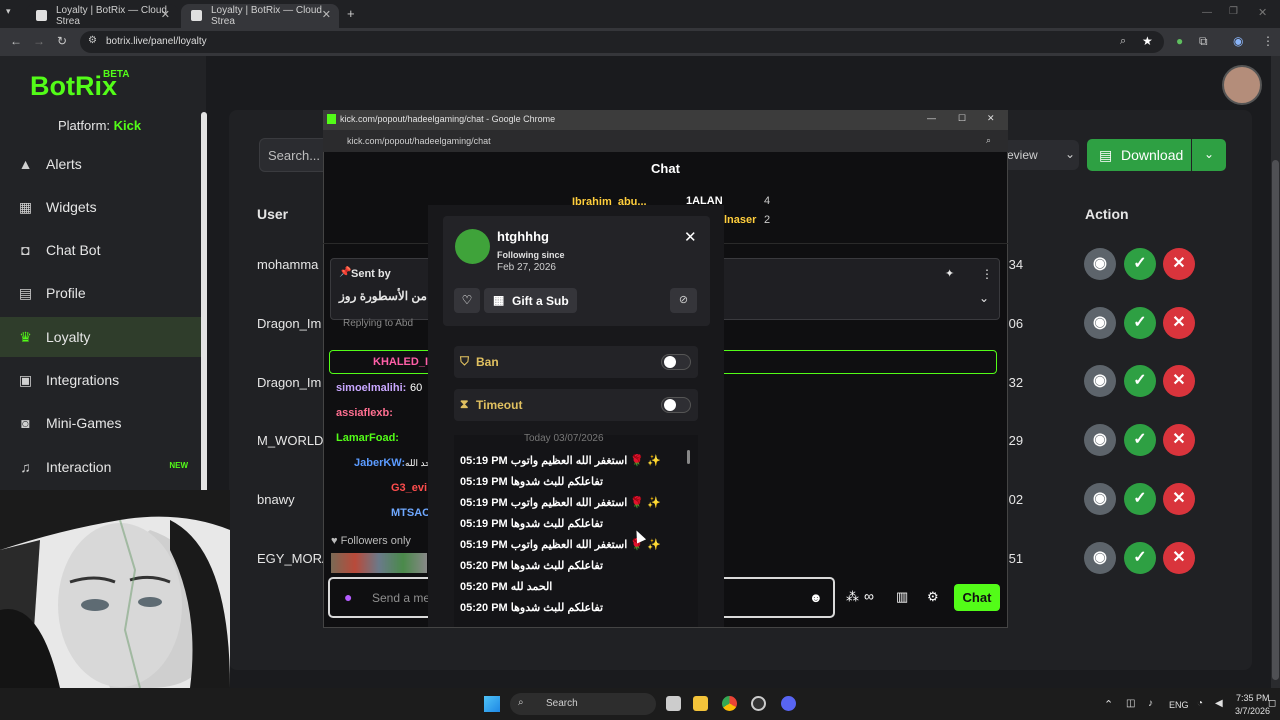 This screenshot has width=1280, height=720. Describe the element at coordinates (1272, 703) in the screenshot. I see `notification-icon: ◻` at that location.